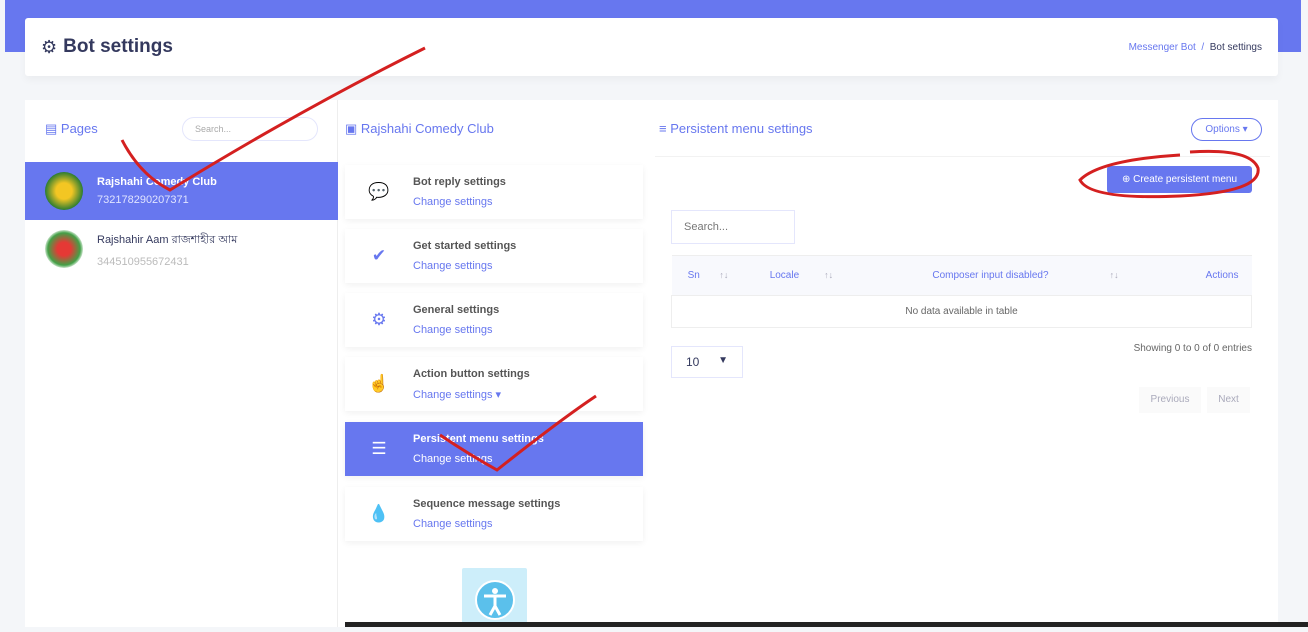 This screenshot has height=632, width=1308. Describe the element at coordinates (456, 310) in the screenshot. I see `card-title: General settings` at that location.